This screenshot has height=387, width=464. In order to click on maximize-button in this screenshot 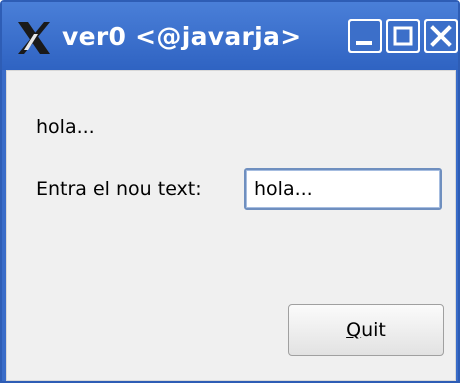, I will do `click(403, 36)`.